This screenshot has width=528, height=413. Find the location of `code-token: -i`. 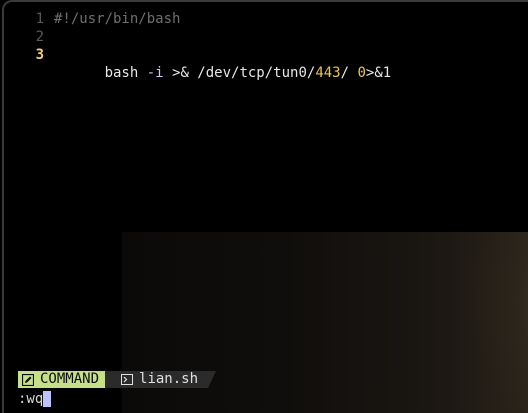

code-token: -i is located at coordinates (155, 73).